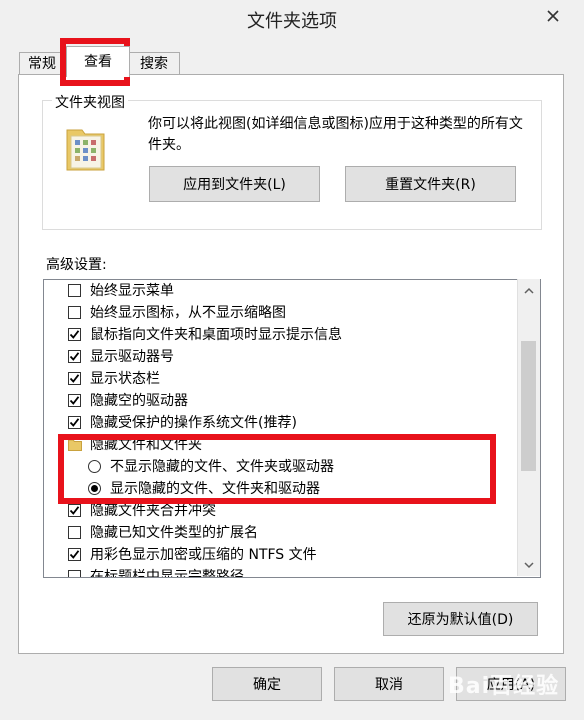 This screenshot has width=584, height=720. Describe the element at coordinates (279, 335) in the screenshot. I see `list-item-show-tooltips: 鼠标指向文件夹和桌面项时显示提示信息` at that location.